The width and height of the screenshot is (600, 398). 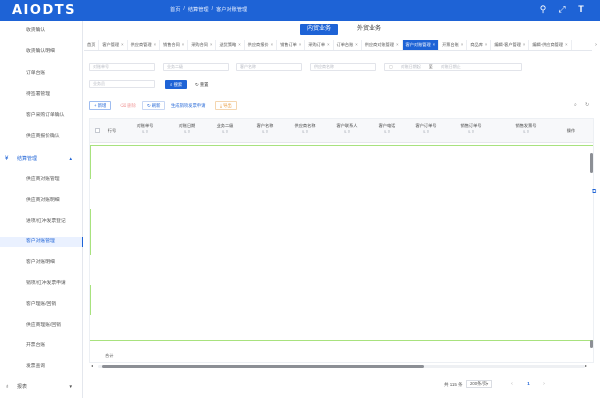 What do you see at coordinates (562, 9) in the screenshot?
I see `fullscreen-icon: ⤢` at bounding box center [562, 9].